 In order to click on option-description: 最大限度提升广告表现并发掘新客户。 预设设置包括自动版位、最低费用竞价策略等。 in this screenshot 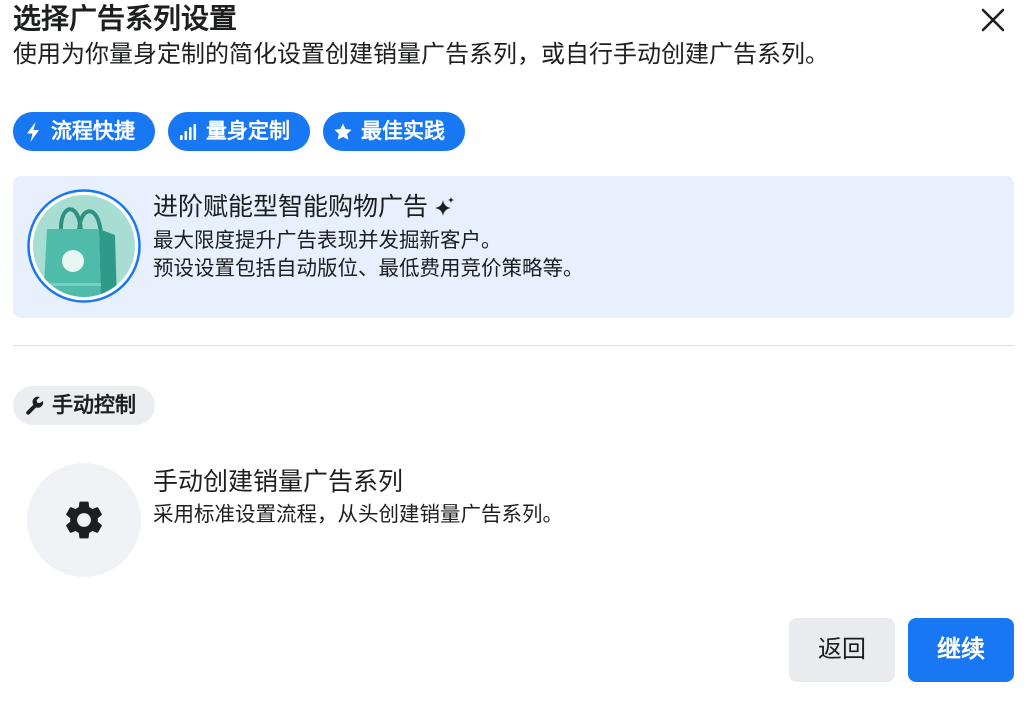, I will do `click(368, 255)`.